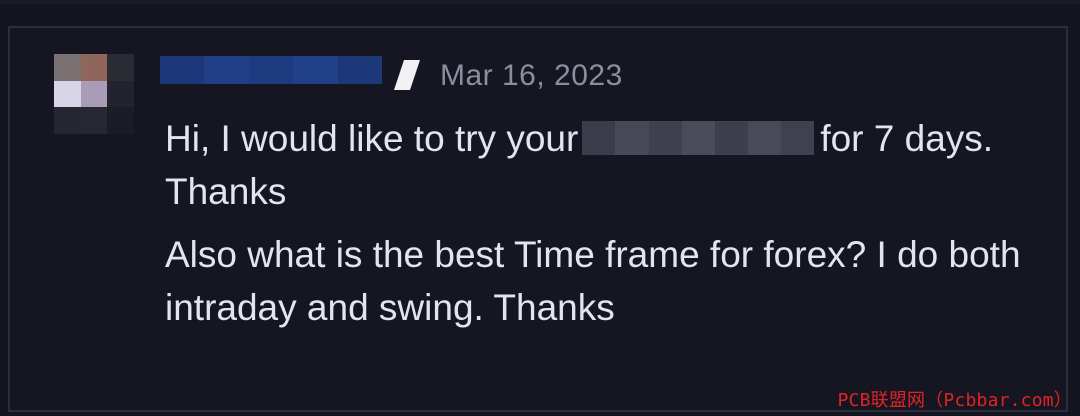  I want to click on user-avatar, so click(94, 94).